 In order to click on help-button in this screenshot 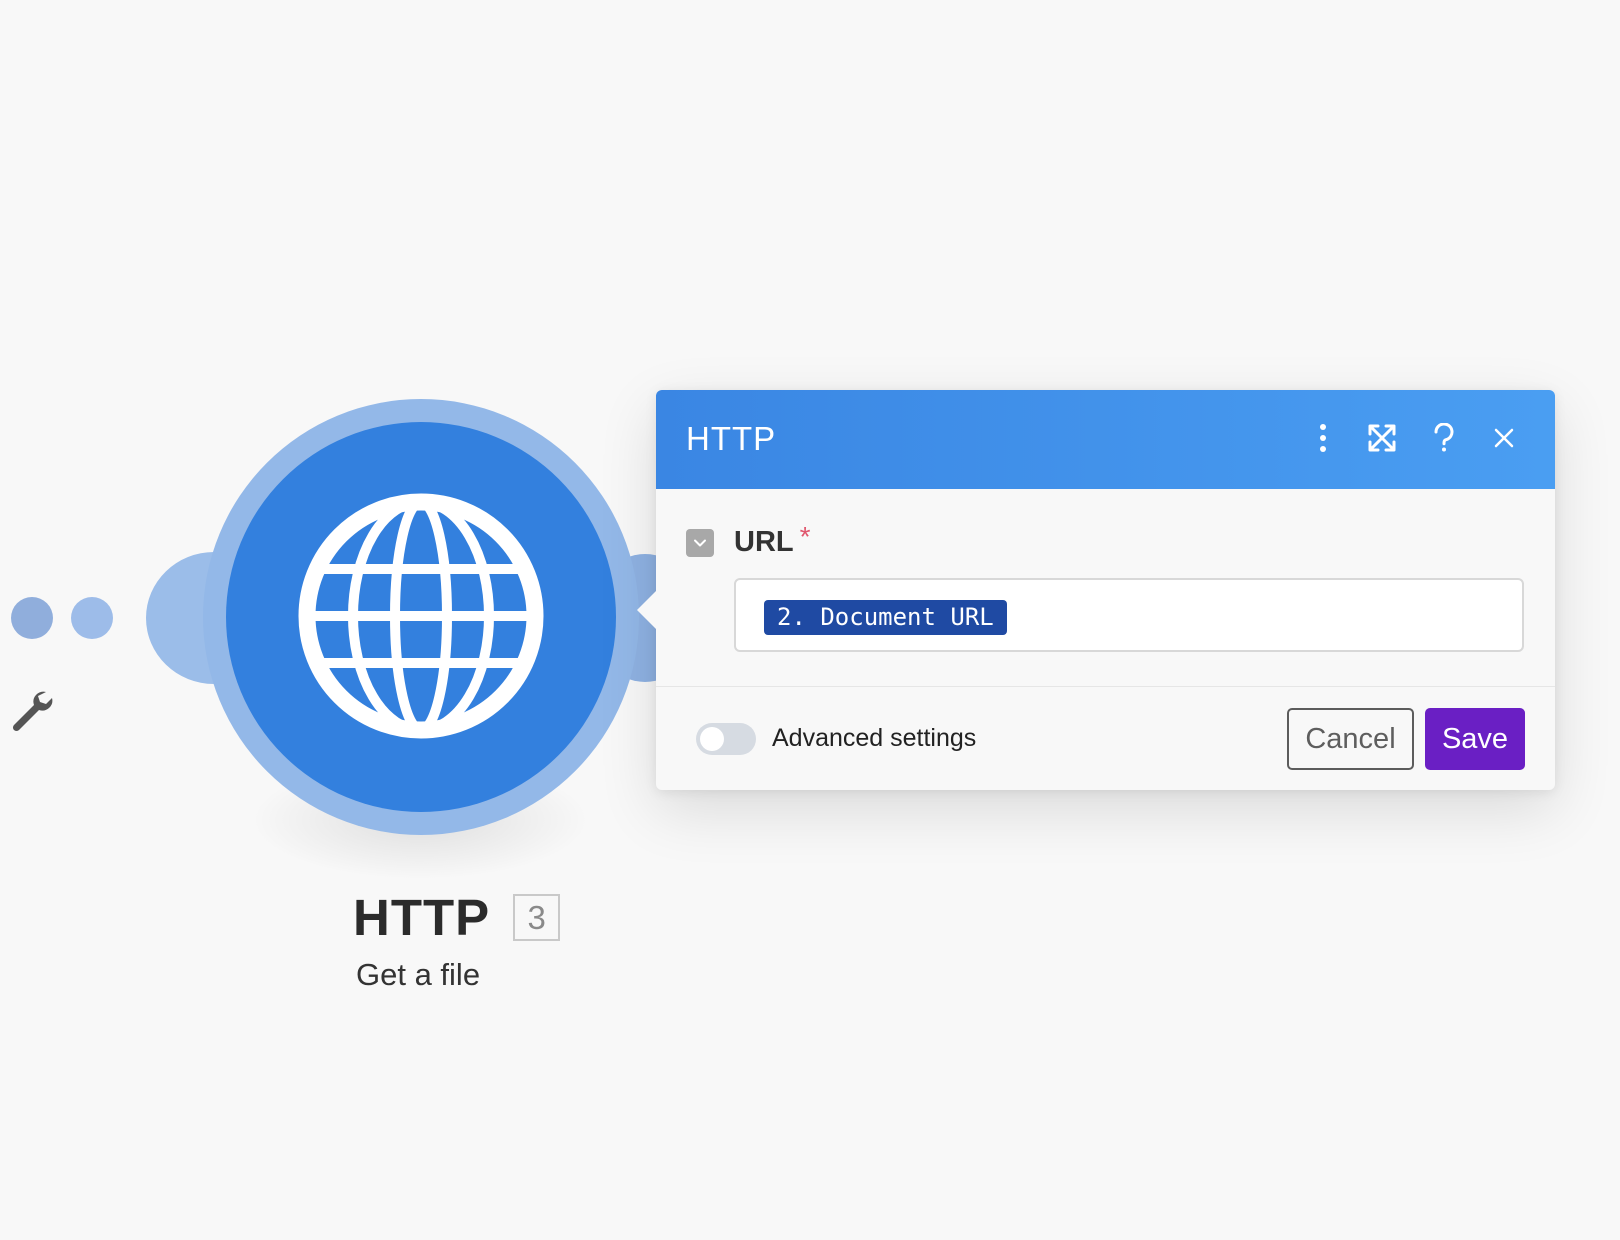, I will do `click(1444, 438)`.